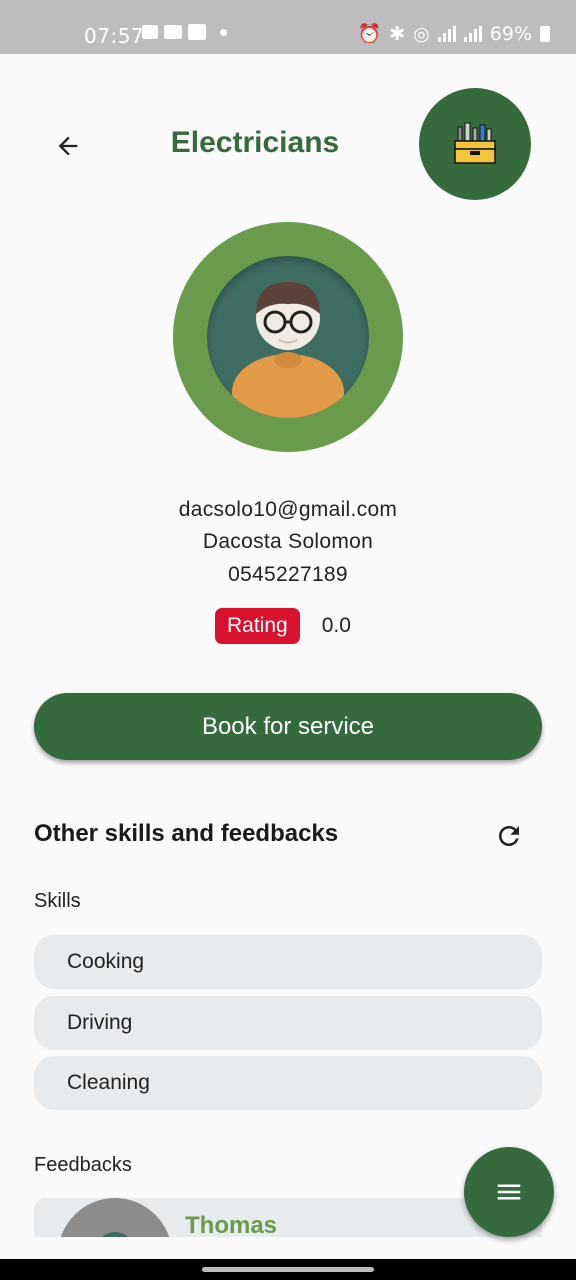 The height and width of the screenshot is (1280, 576). What do you see at coordinates (57, 901) in the screenshot?
I see `skills-label: Skills` at bounding box center [57, 901].